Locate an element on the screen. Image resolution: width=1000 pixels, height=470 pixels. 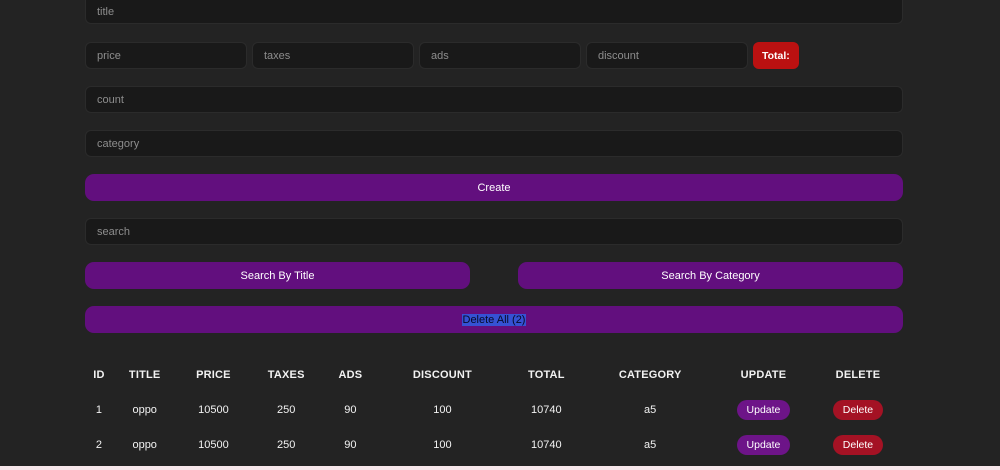
header-price: PRICE is located at coordinates (213, 374).